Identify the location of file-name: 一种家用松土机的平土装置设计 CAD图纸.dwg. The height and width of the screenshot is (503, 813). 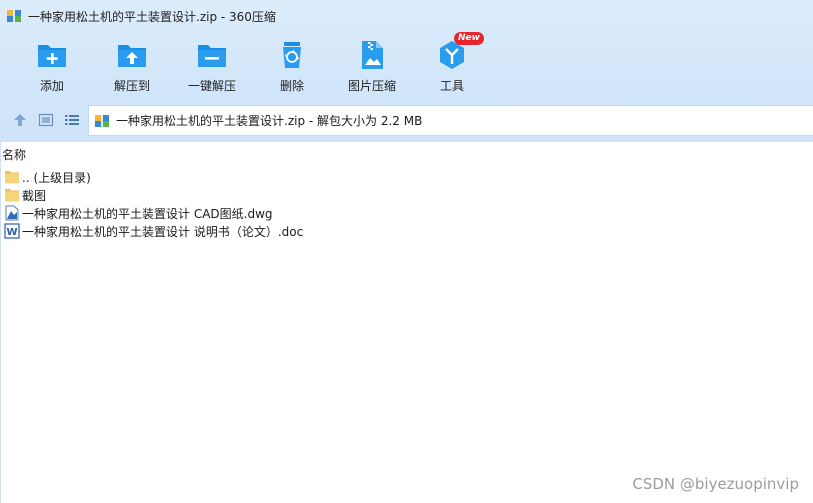
(147, 213).